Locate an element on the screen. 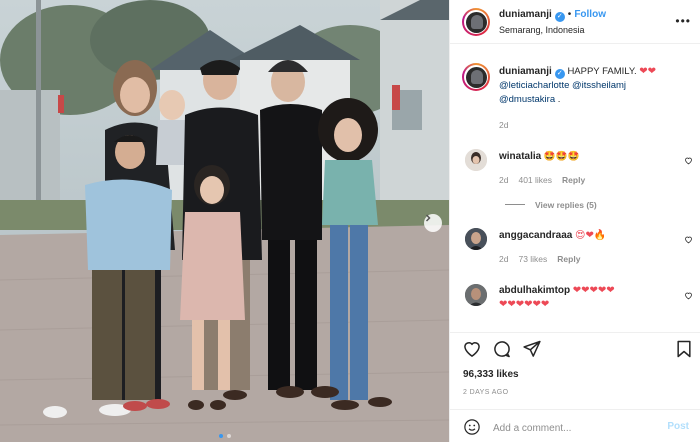 The height and width of the screenshot is (443, 700). commenter-avatar-winatalia is located at coordinates (476, 160).